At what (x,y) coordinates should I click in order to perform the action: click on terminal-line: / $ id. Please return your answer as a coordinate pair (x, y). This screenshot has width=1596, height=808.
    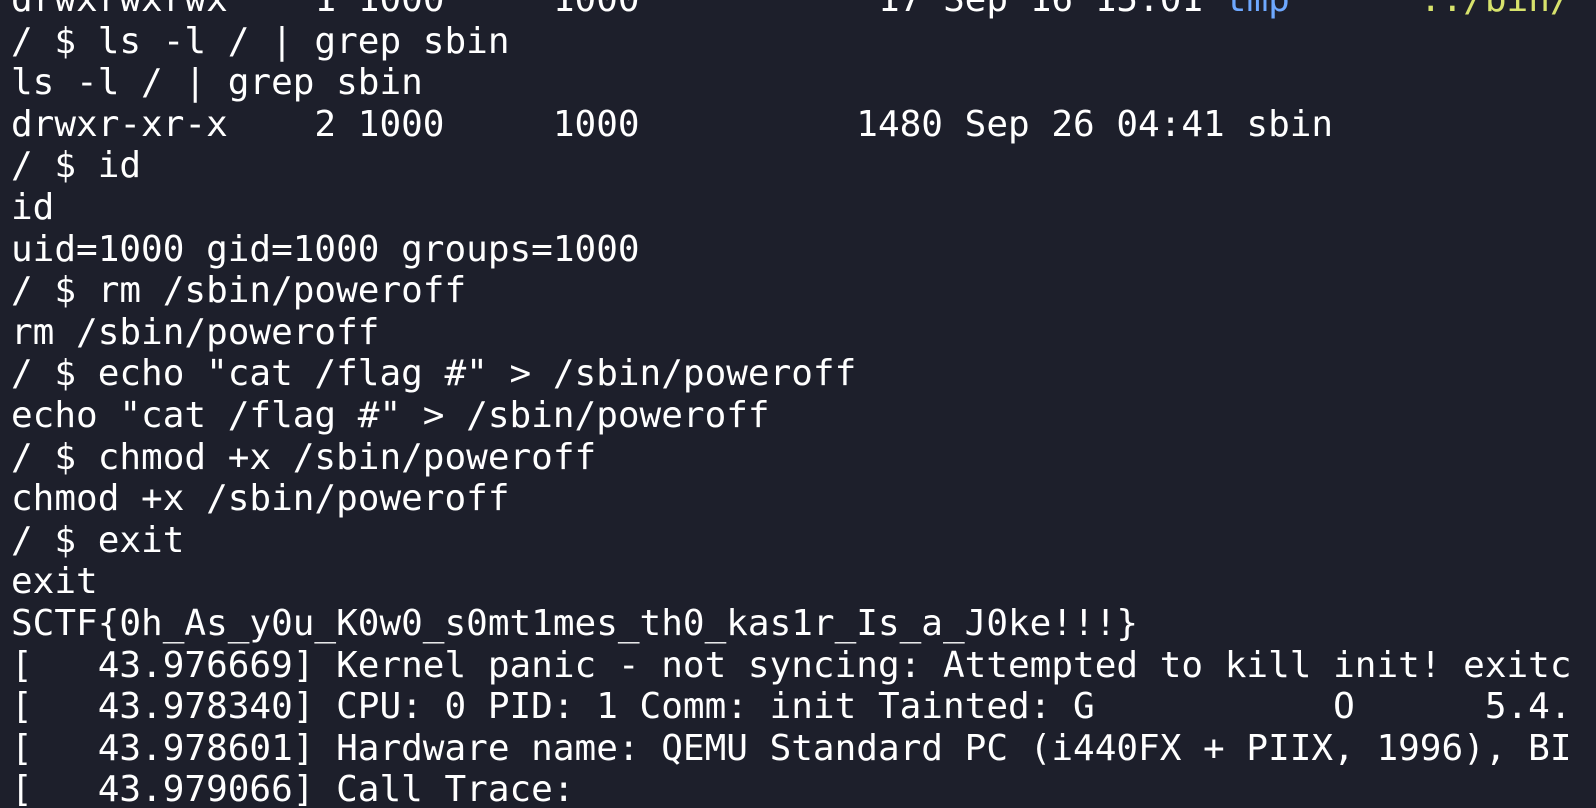
    Looking at the image, I should click on (76, 166).